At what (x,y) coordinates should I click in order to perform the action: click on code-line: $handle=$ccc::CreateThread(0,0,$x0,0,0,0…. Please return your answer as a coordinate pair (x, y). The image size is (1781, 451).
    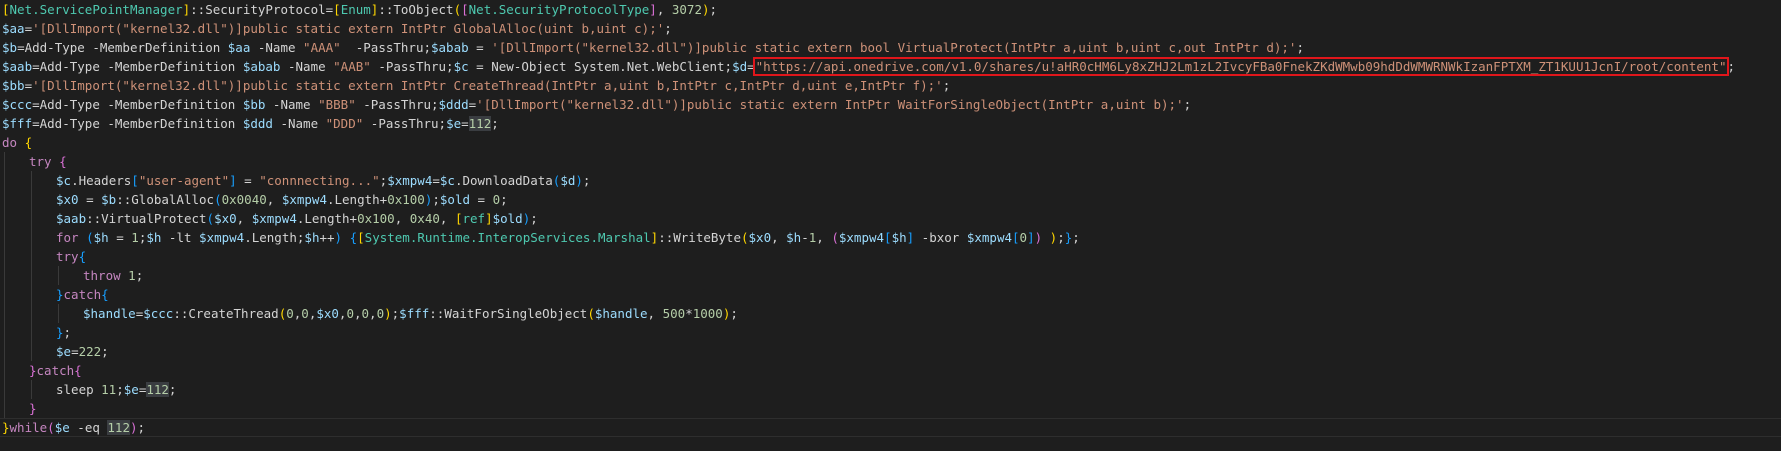
    Looking at the image, I should click on (890, 313).